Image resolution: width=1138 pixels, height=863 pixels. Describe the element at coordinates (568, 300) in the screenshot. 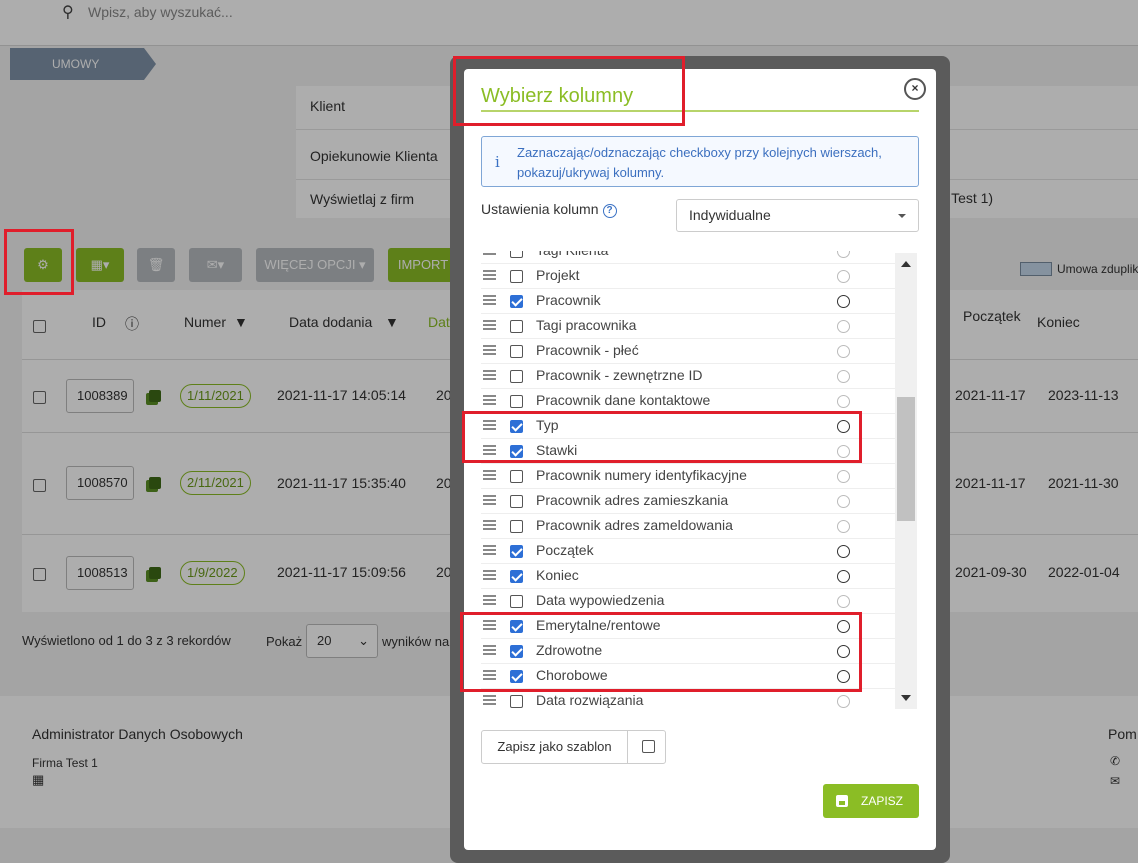

I see `column-label: Pracownik` at that location.